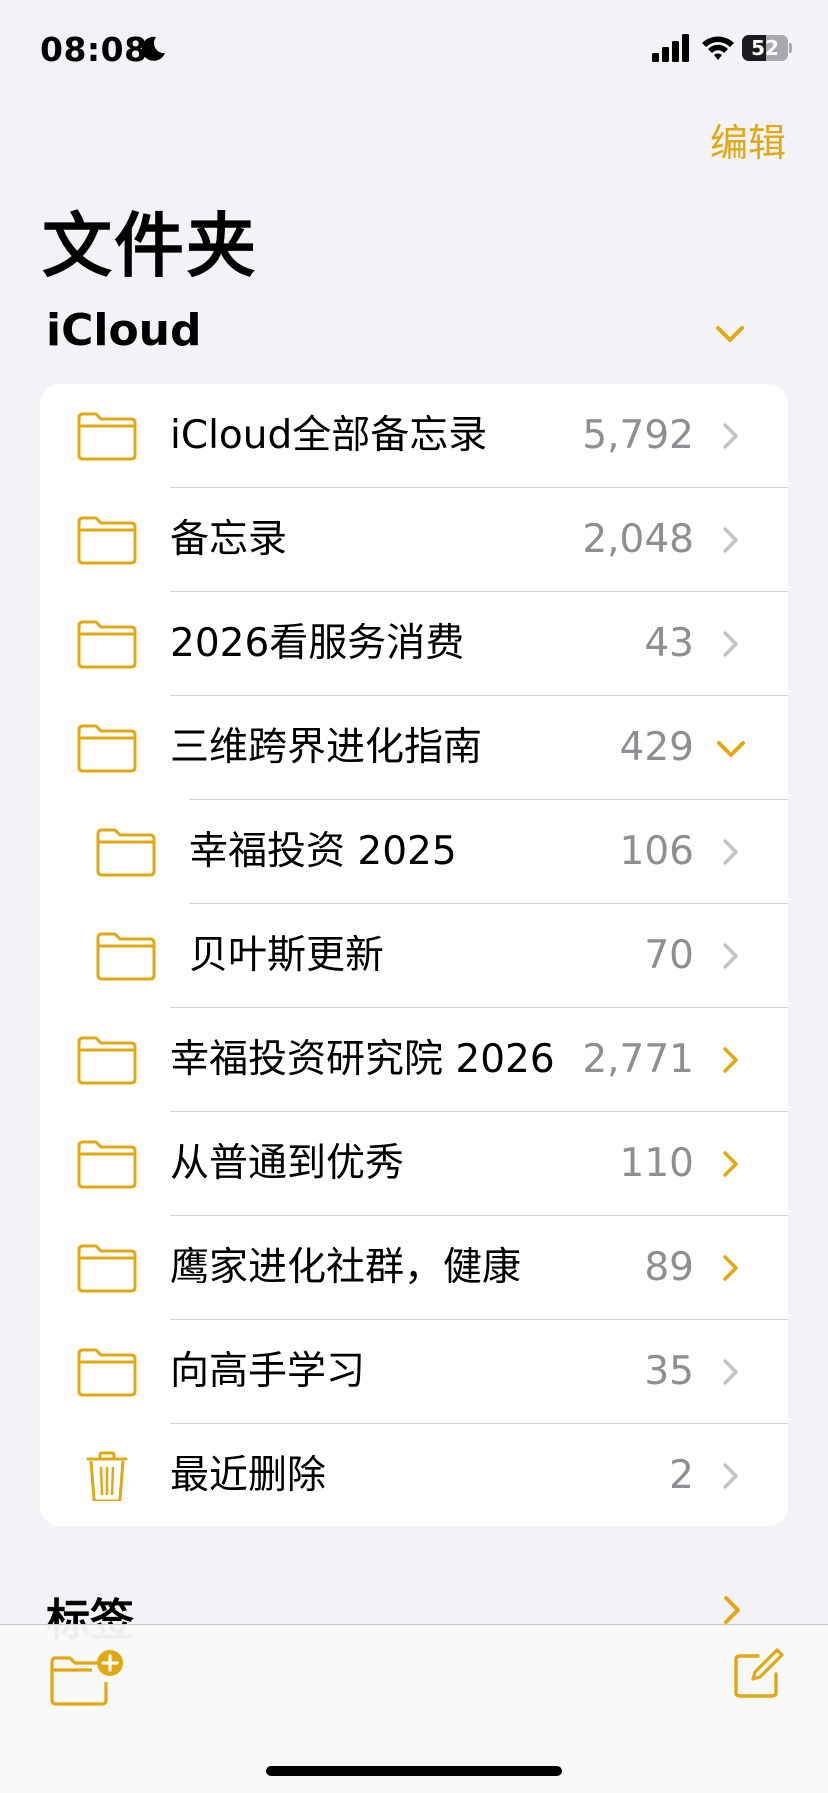 The image size is (828, 1793). Describe the element at coordinates (638, 539) in the screenshot. I see `folder-count: 2,048` at that location.